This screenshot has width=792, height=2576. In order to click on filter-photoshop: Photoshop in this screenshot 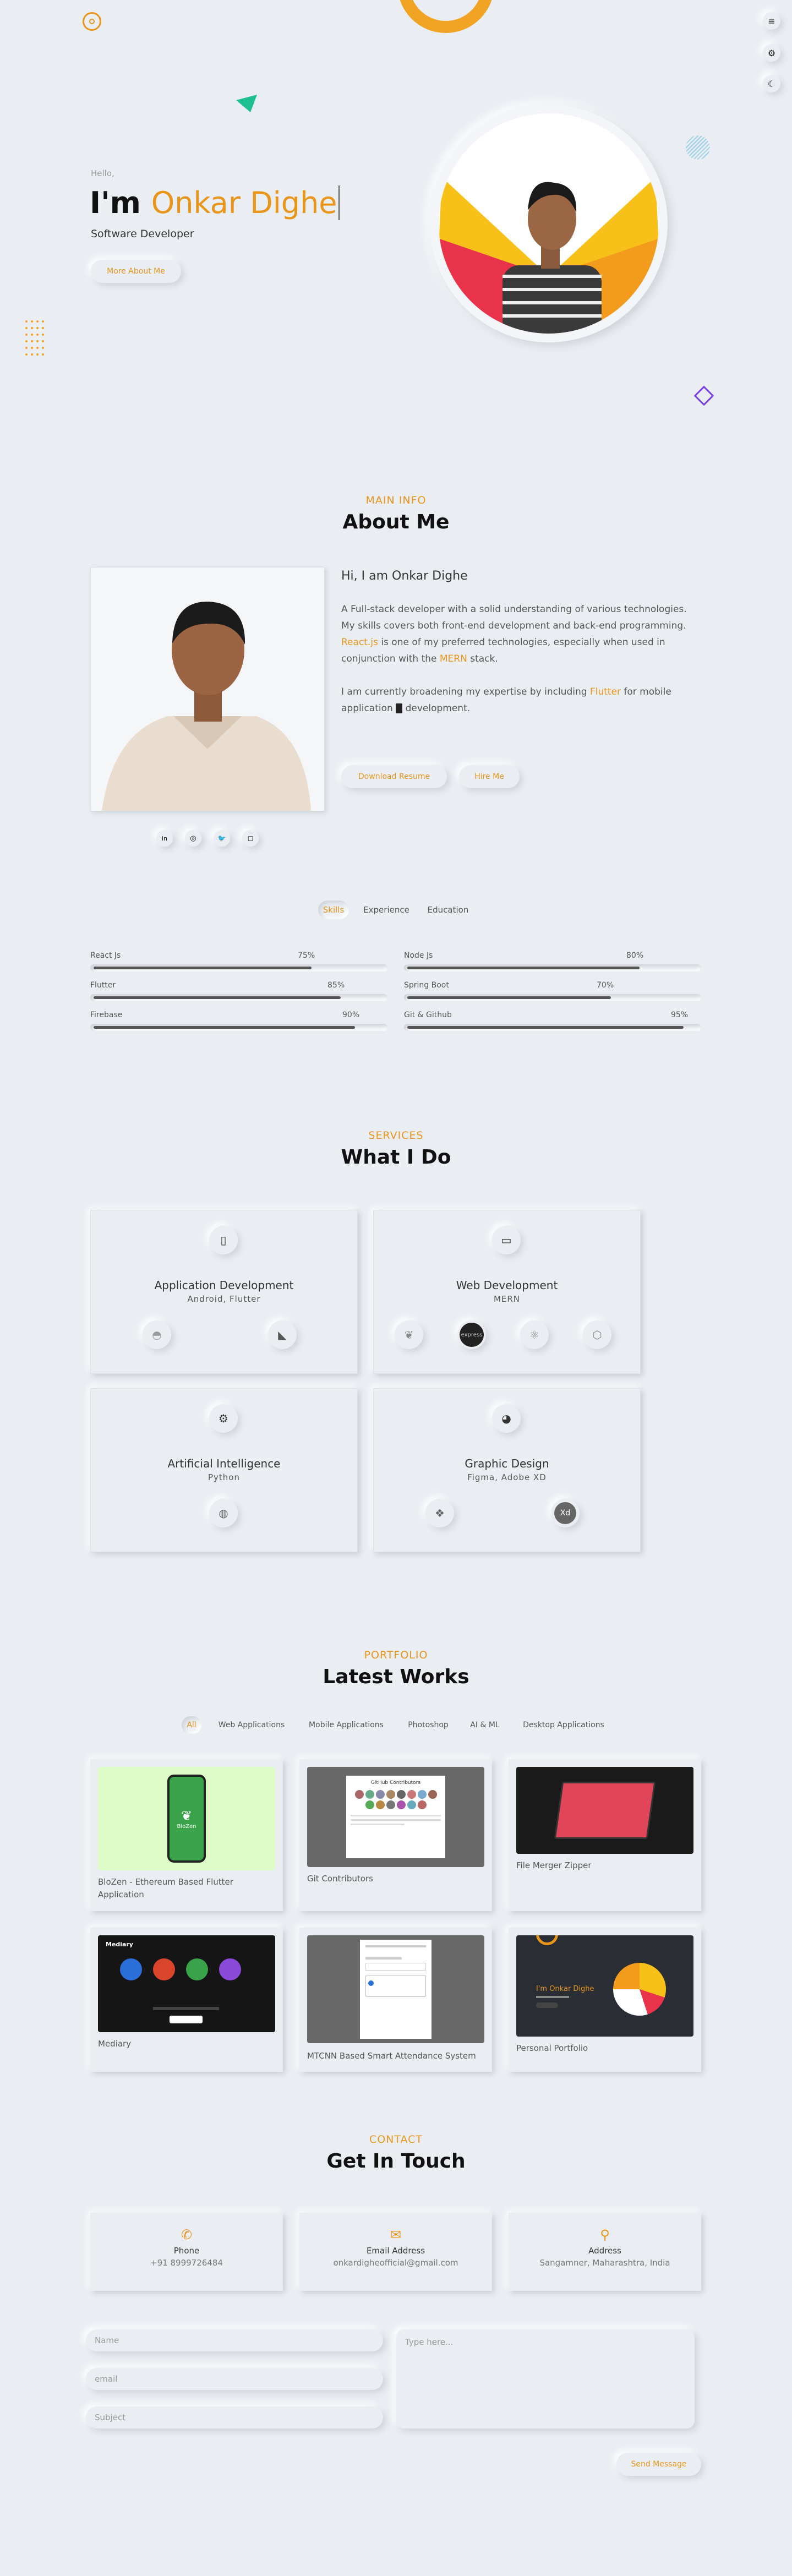, I will do `click(428, 1725)`.